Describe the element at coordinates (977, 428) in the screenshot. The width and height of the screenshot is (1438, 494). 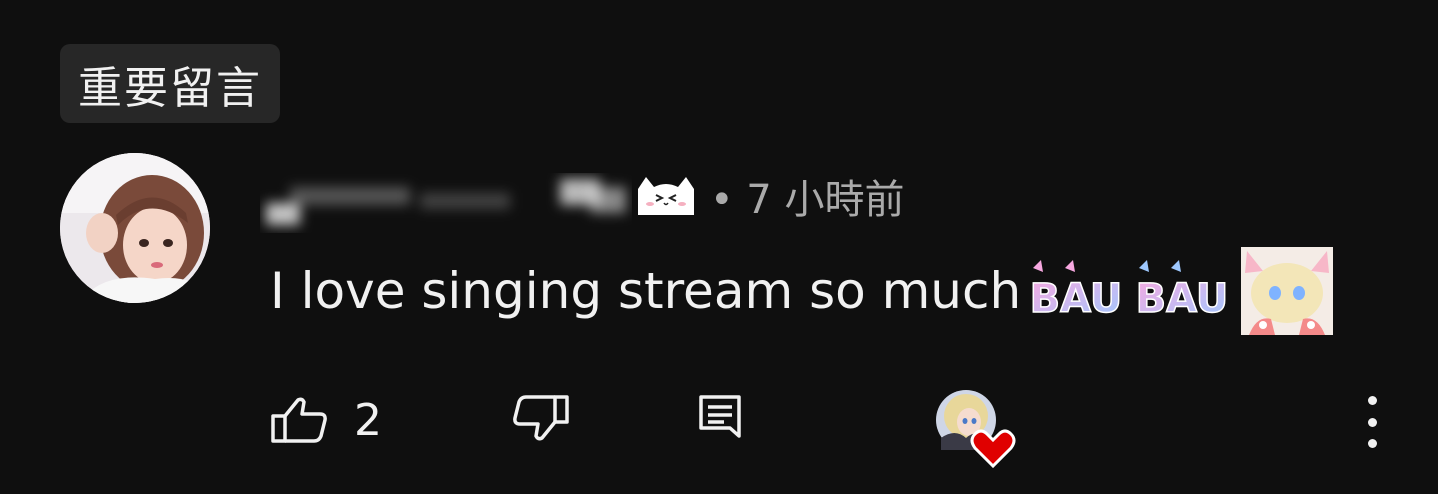
I see `creator-heart-icon` at that location.